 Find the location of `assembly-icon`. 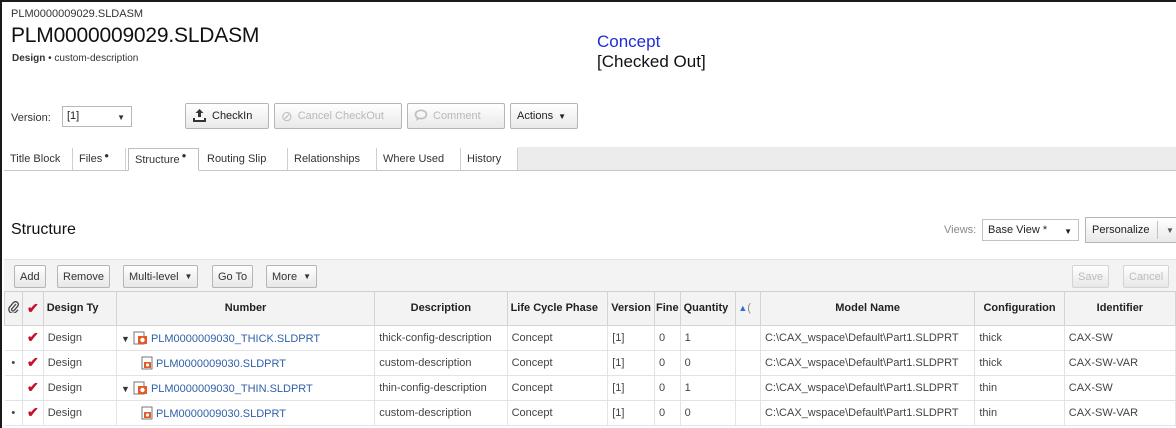

assembly-icon is located at coordinates (140, 388).